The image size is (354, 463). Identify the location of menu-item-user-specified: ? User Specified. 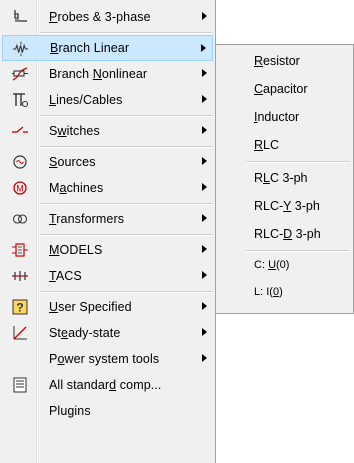
(107, 307).